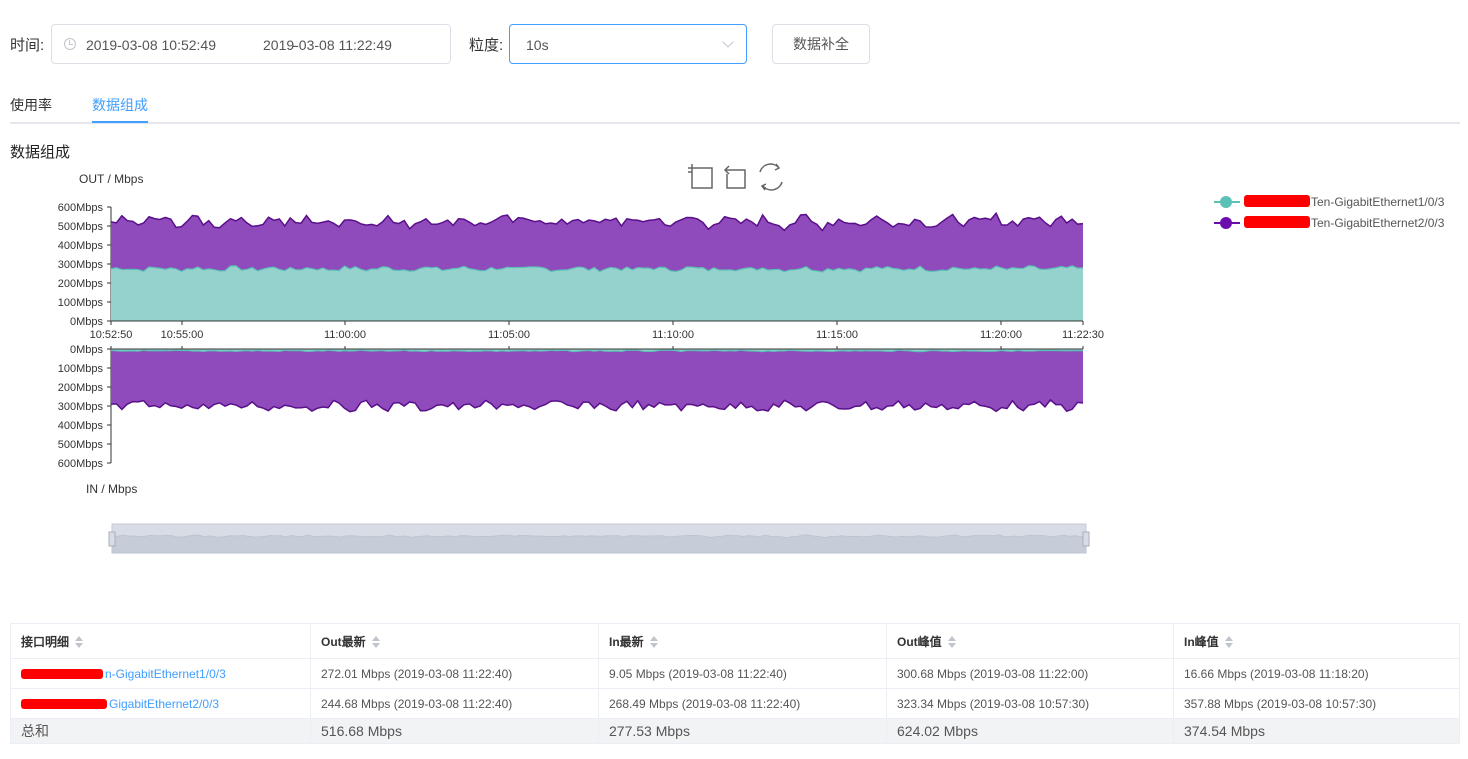 This screenshot has width=1468, height=759. What do you see at coordinates (111, 335) in the screenshot?
I see `x-tick-label: 10:52:50` at bounding box center [111, 335].